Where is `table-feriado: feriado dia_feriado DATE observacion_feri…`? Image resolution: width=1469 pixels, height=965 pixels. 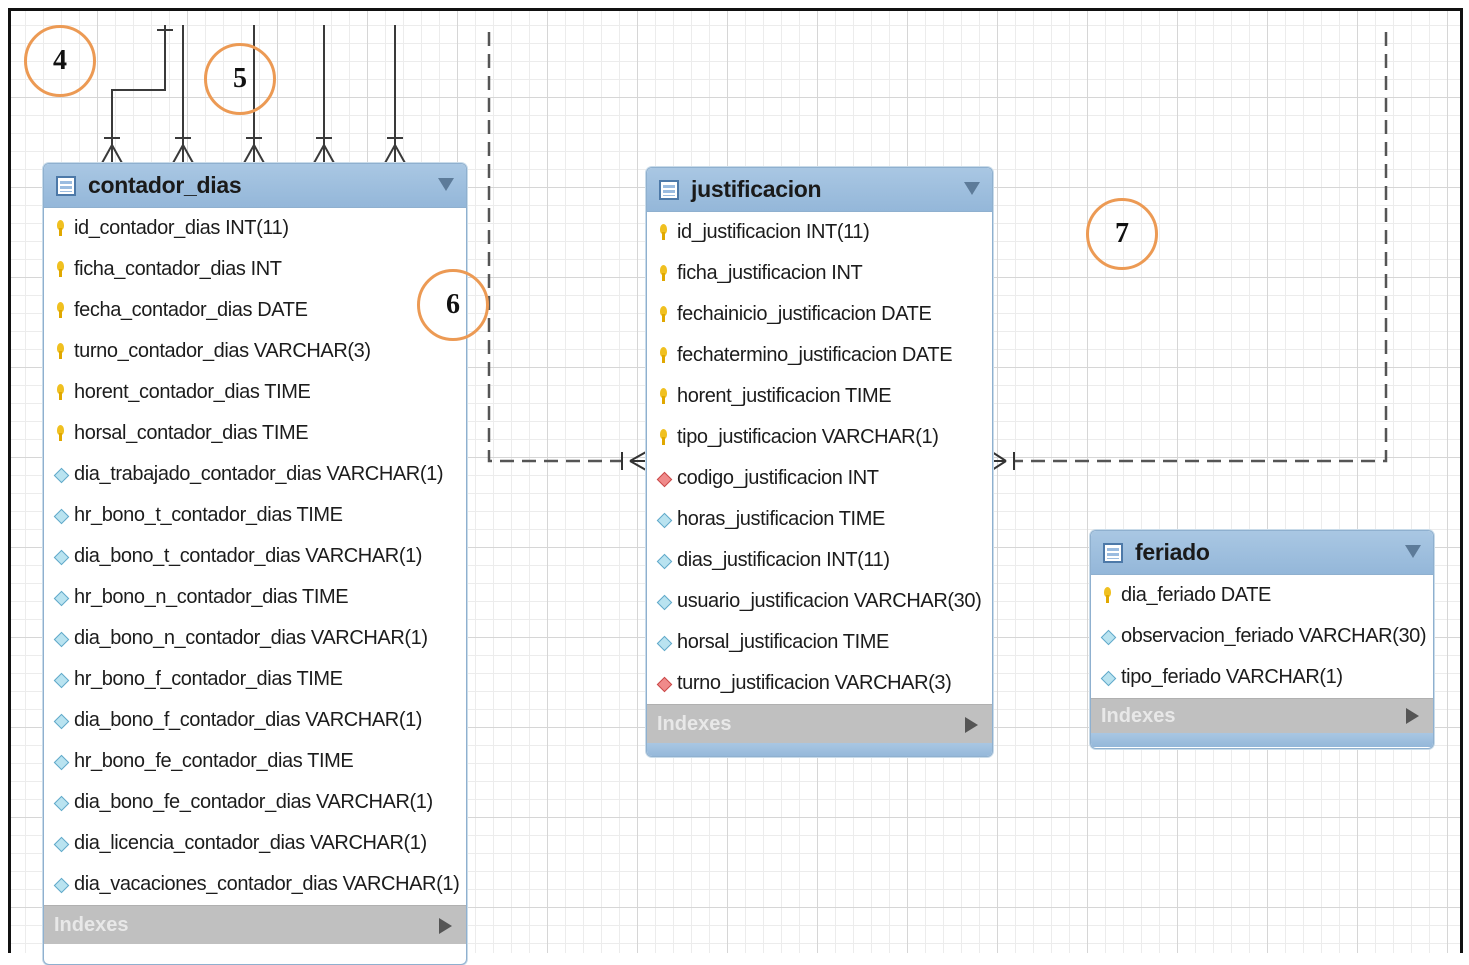
table-feriado: feriado dia_feriado DATE observacion_feri… is located at coordinates (1262, 639).